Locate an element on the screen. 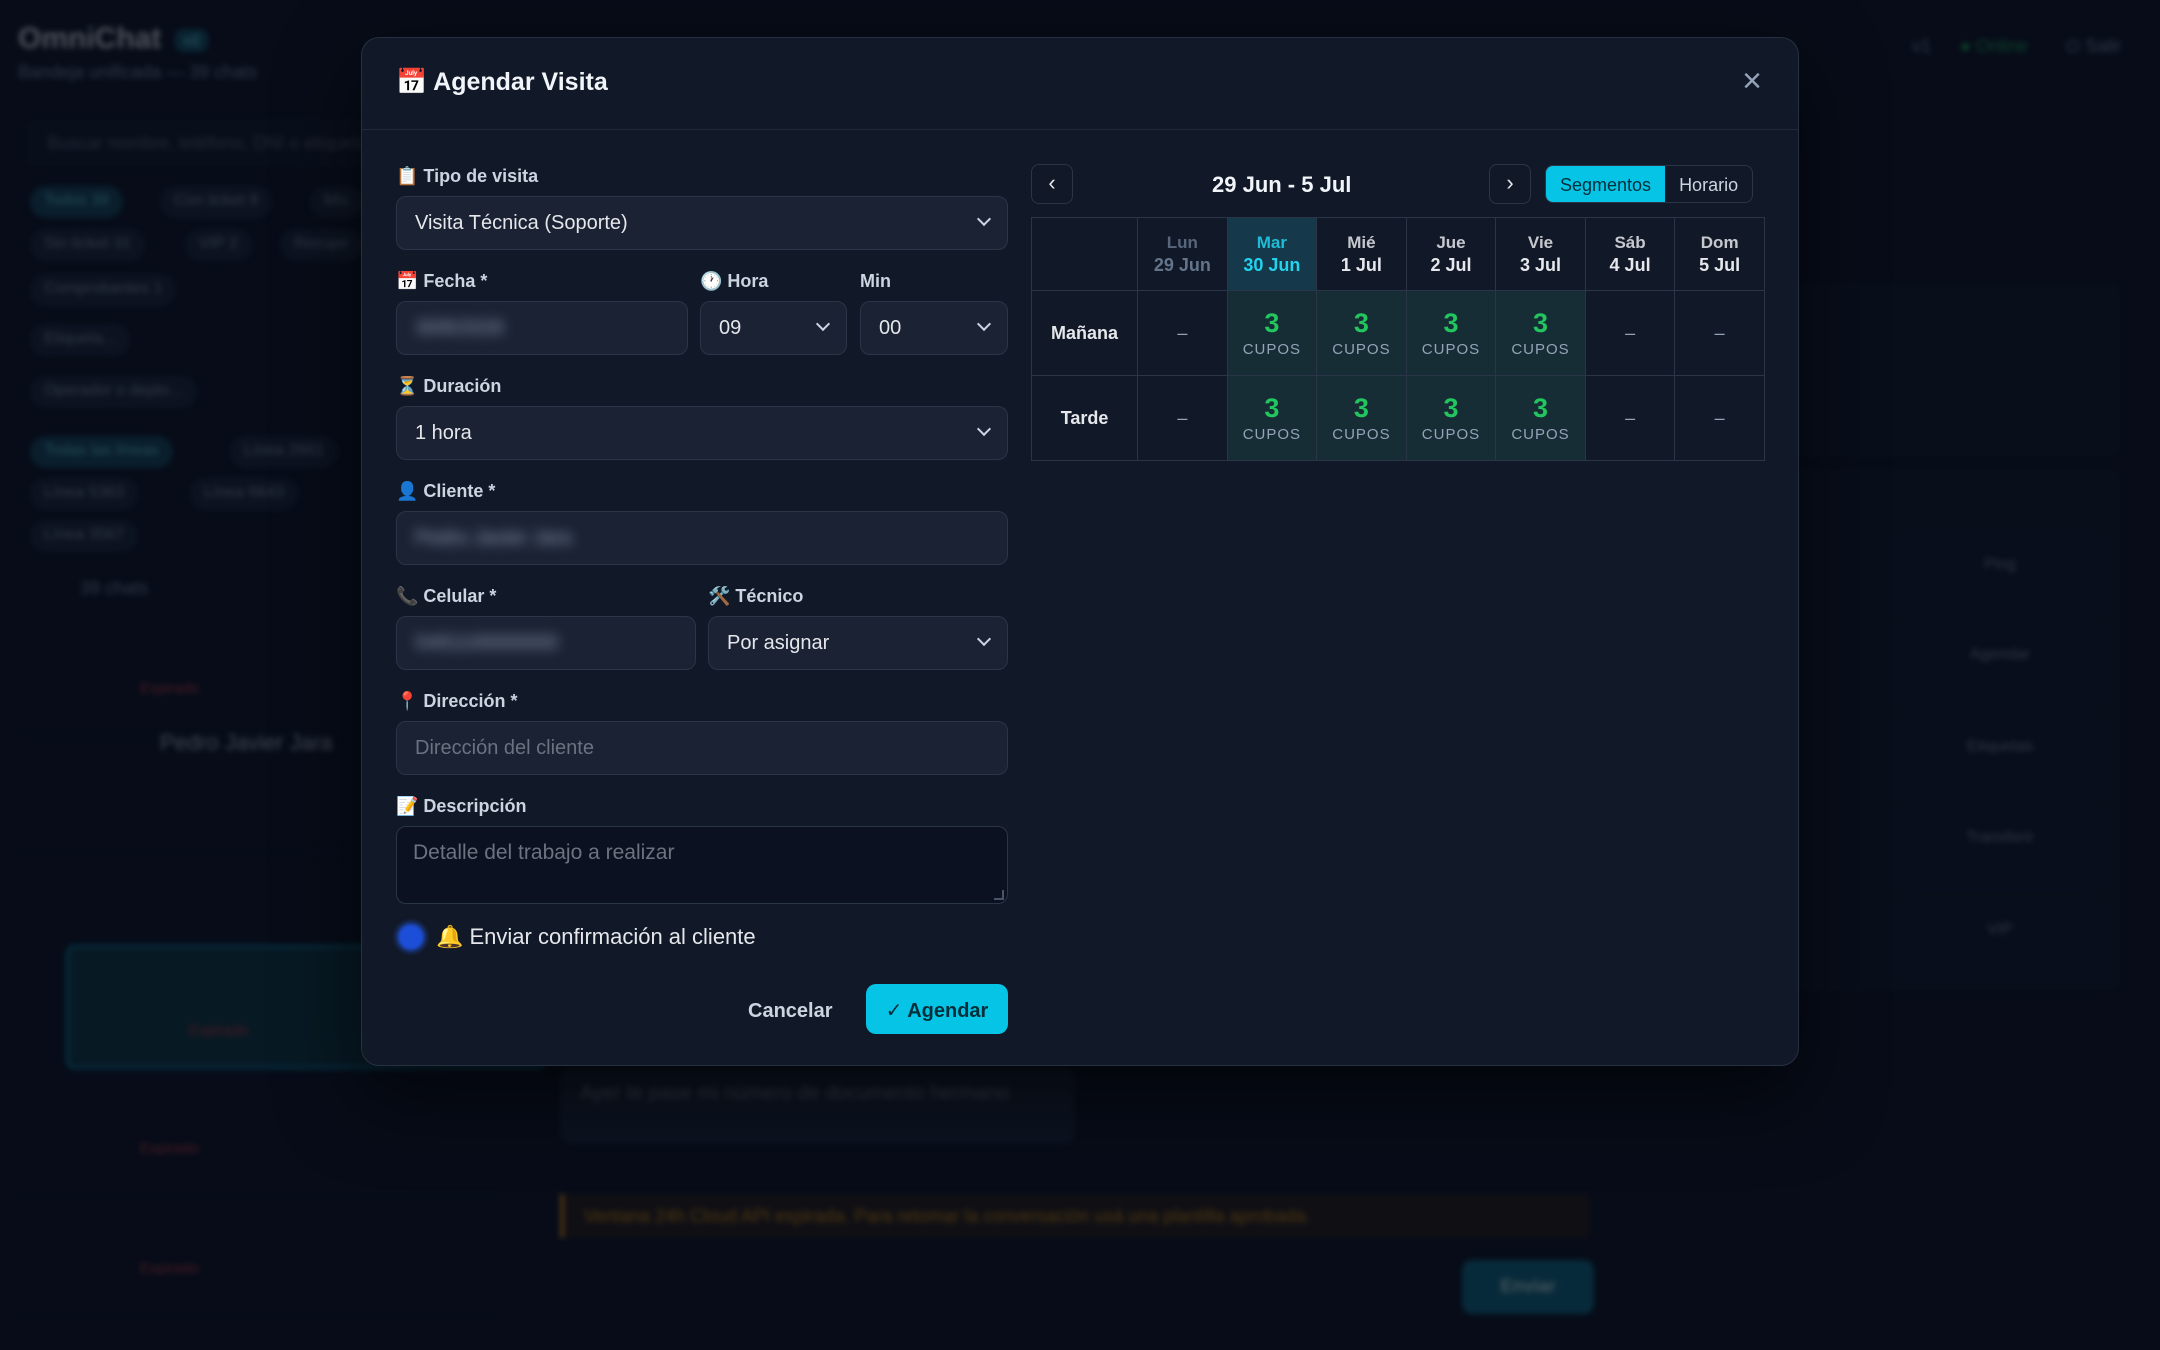 Image resolution: width=2160 pixels, height=1350 pixels. modal-title: 📅 Agendar Visita is located at coordinates (502, 82).